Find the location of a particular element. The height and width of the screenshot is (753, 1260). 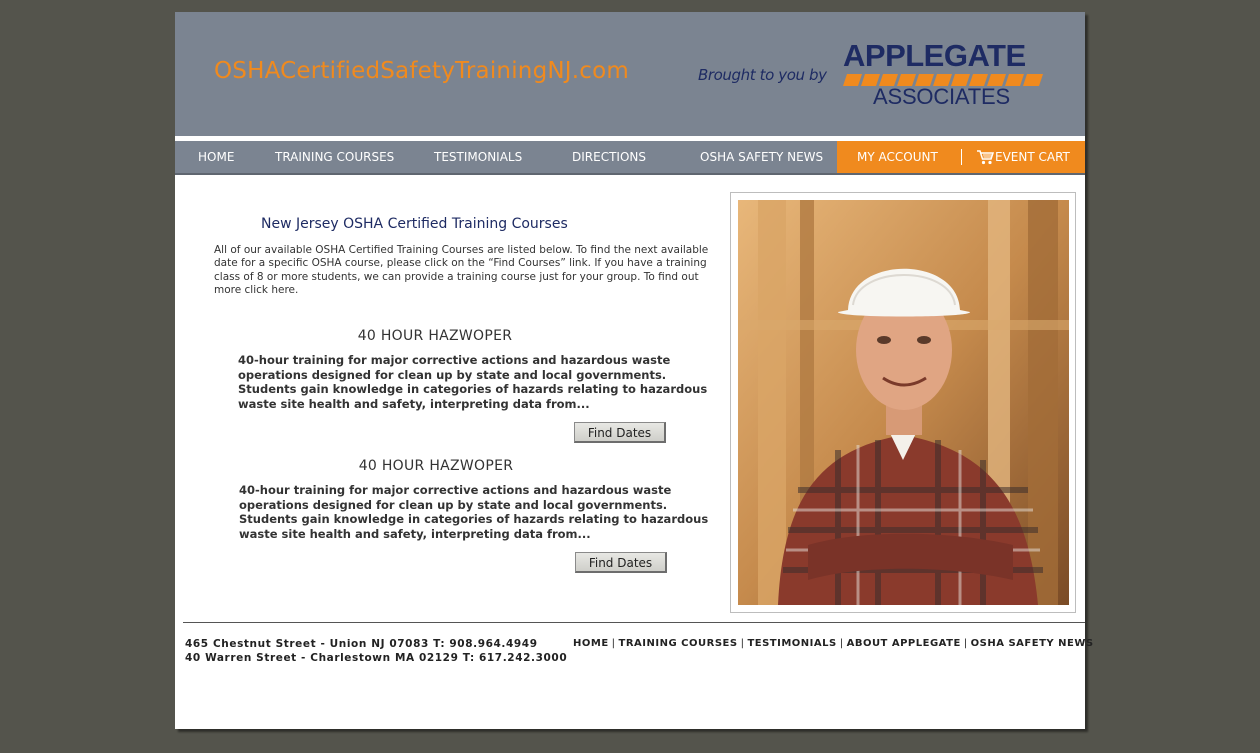

construction-worker-photo is located at coordinates (903, 402).